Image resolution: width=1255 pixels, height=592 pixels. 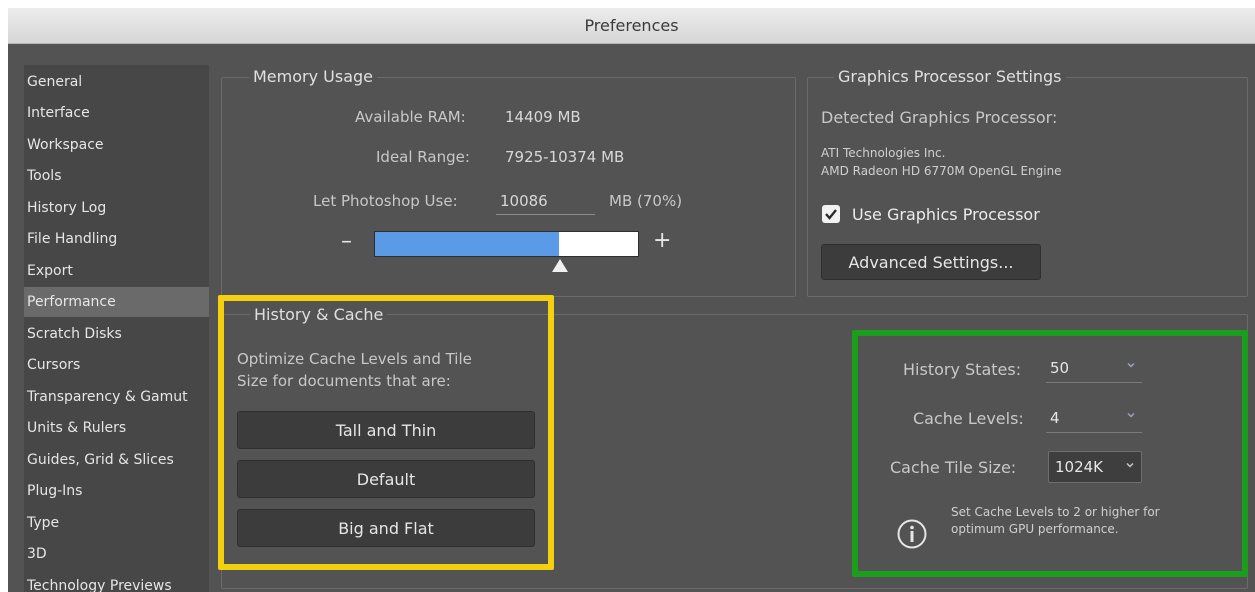 What do you see at coordinates (116, 208) in the screenshot?
I see `sidebar-item-history-log: History Log` at bounding box center [116, 208].